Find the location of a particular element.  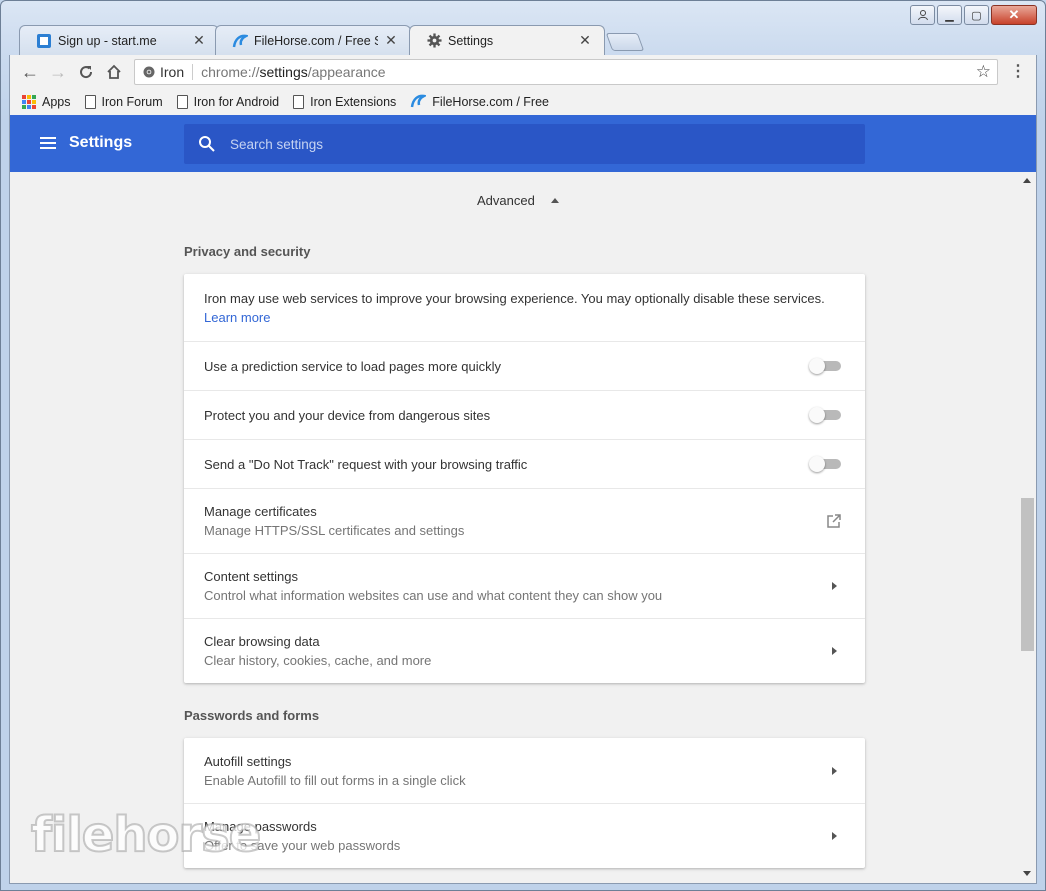

home-button is located at coordinates (114, 72).